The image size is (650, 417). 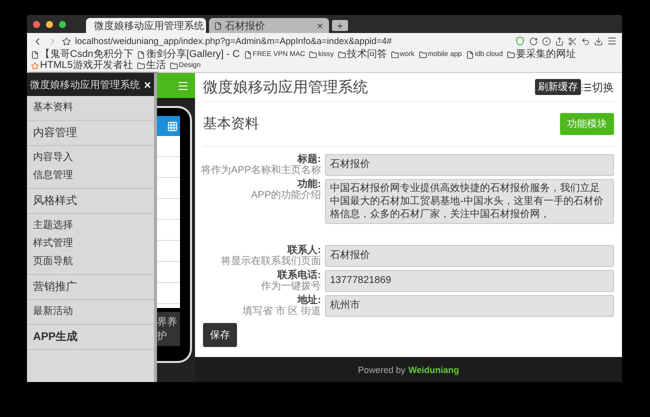 What do you see at coordinates (172, 126) in the screenshot?
I see `grid-icon` at bounding box center [172, 126].